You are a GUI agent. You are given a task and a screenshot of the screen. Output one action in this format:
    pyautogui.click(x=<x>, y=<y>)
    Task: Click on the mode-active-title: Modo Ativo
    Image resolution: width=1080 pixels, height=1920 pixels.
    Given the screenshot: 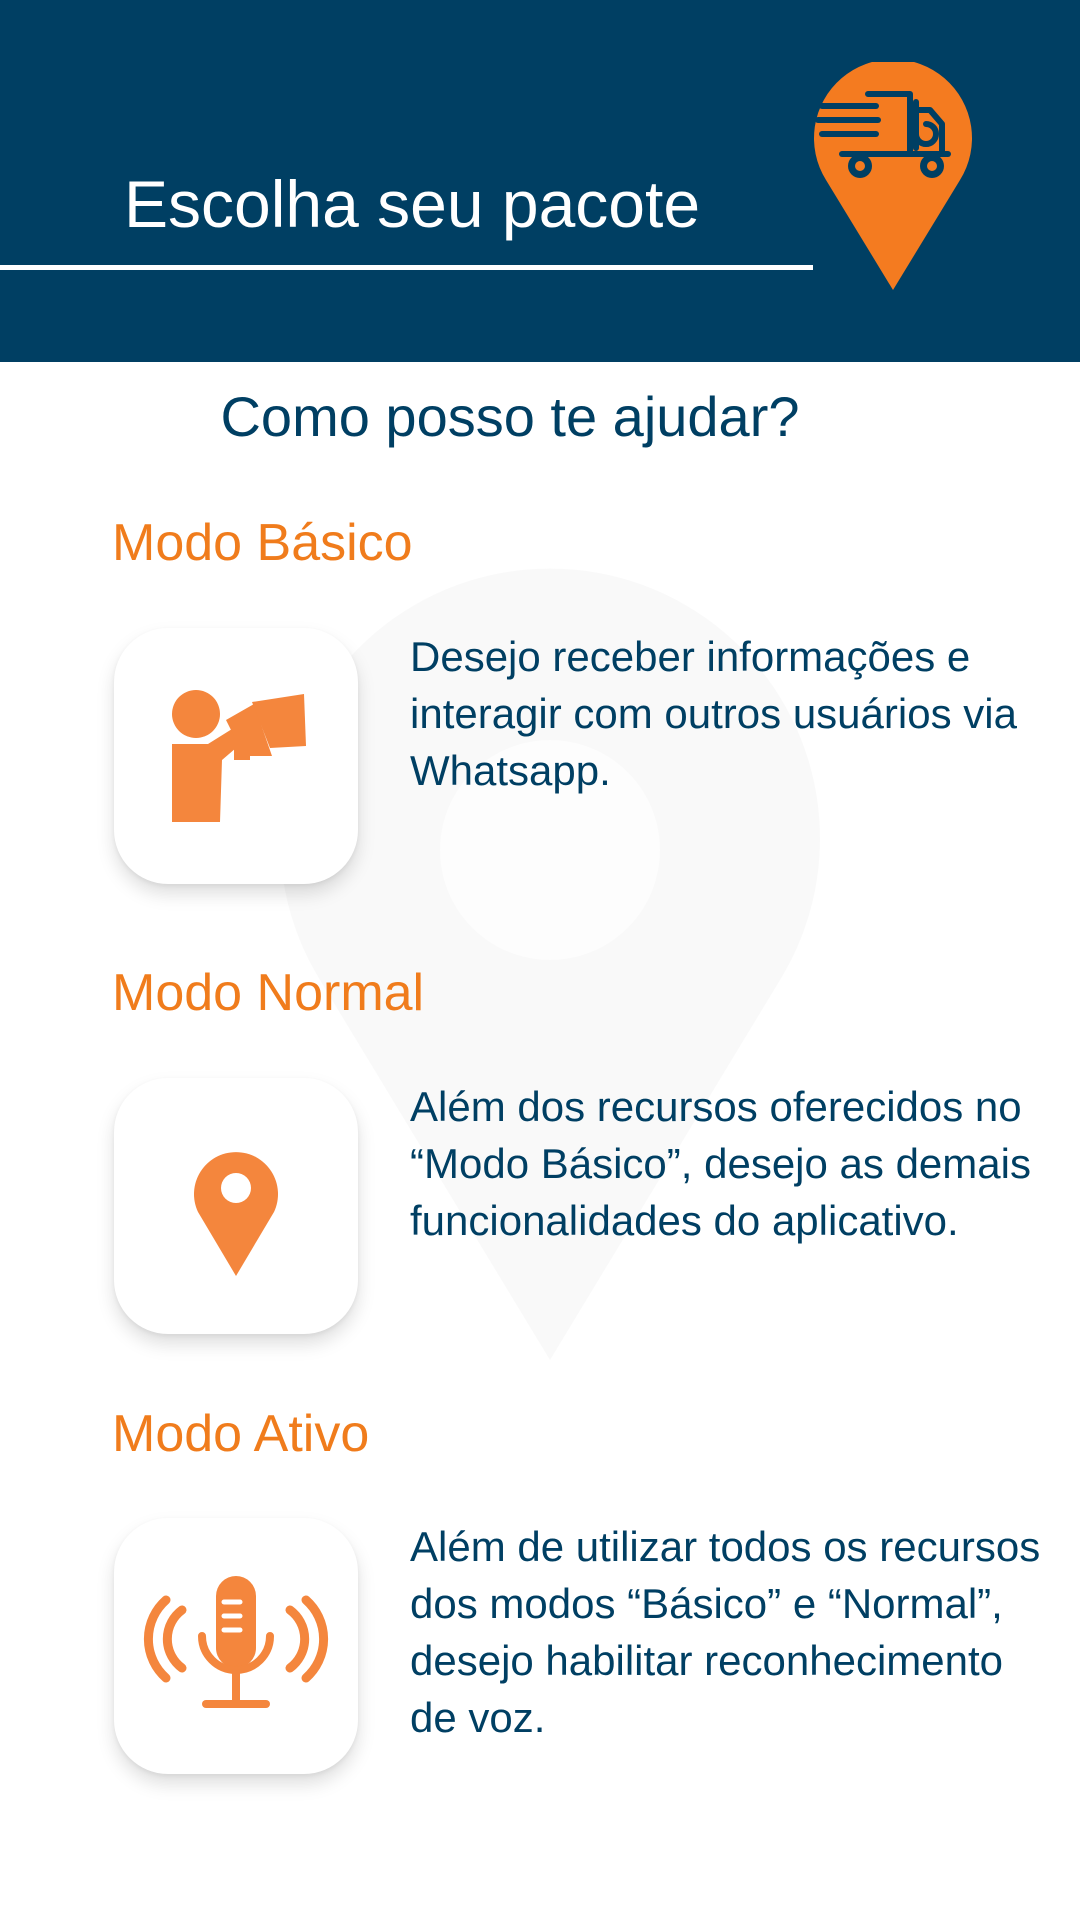 What is the action you would take?
    pyautogui.click(x=241, y=1434)
    